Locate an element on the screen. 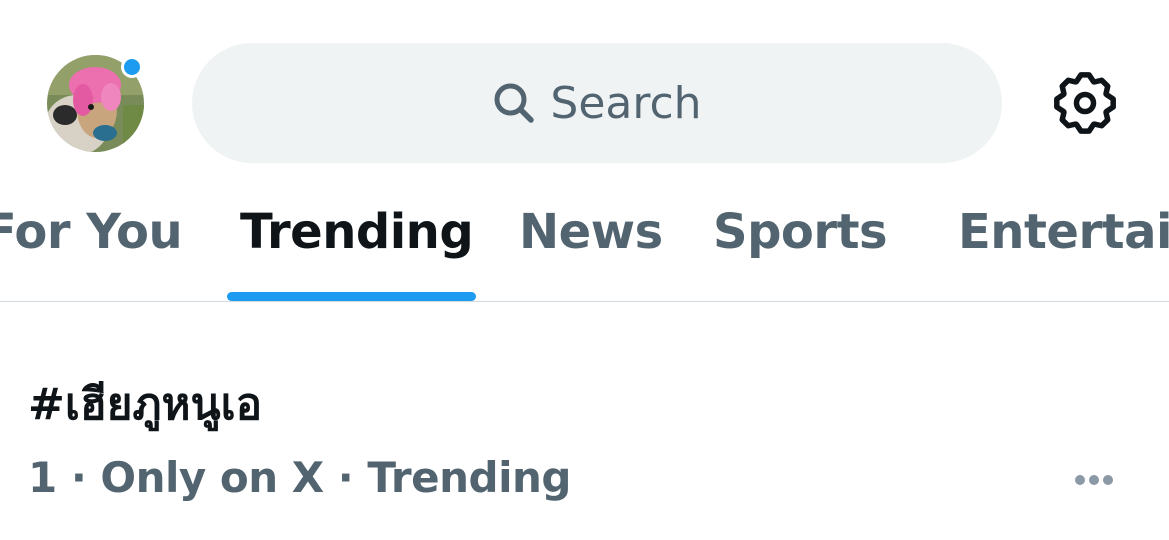  more-horizontal-icon is located at coordinates (1094, 480).